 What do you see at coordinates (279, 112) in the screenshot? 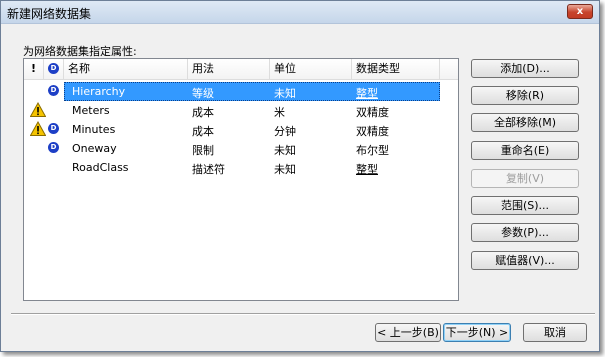
I see `attr-unit: 米` at bounding box center [279, 112].